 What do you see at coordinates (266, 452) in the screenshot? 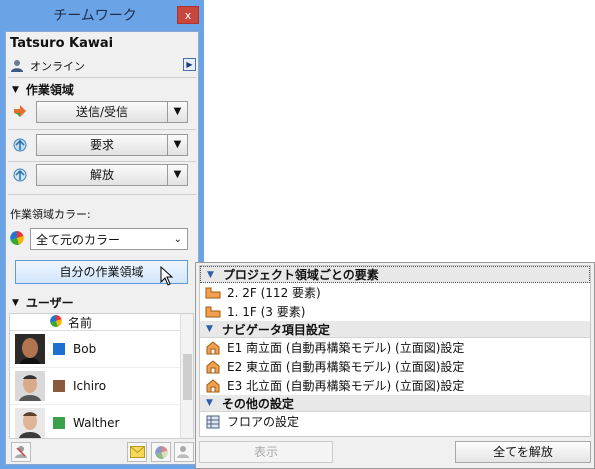
I see `show-button: 表示` at bounding box center [266, 452].